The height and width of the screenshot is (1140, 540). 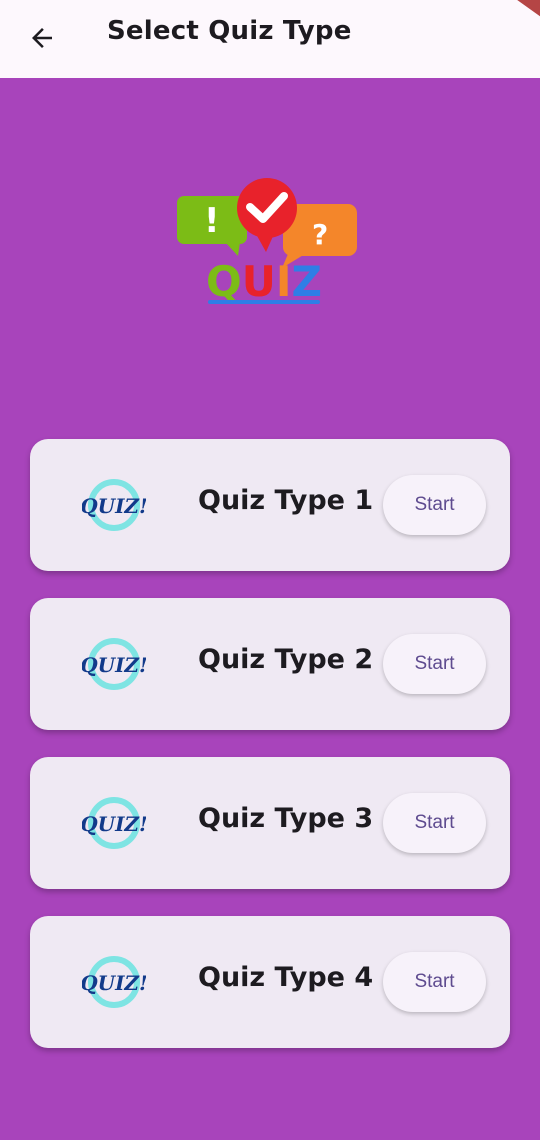 I want to click on quiz-type-card: QUIZ! Quiz Type 3 Start, so click(x=270, y=823).